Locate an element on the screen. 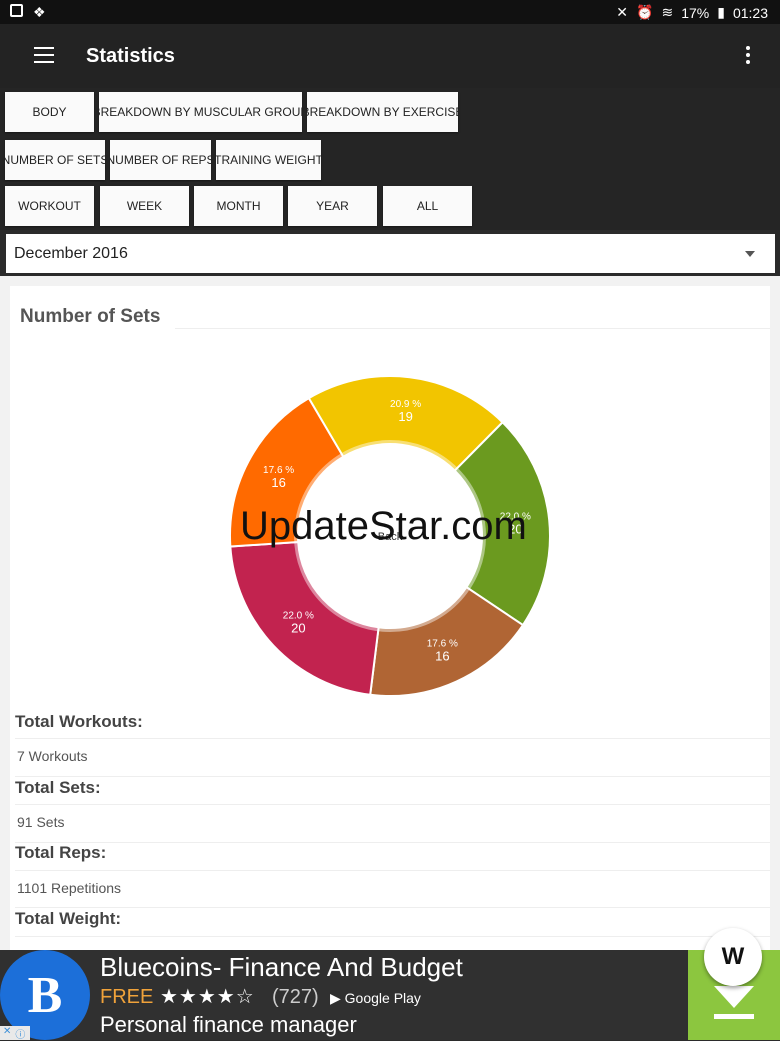  total-workouts-label: Total Workouts: is located at coordinates (79, 721).